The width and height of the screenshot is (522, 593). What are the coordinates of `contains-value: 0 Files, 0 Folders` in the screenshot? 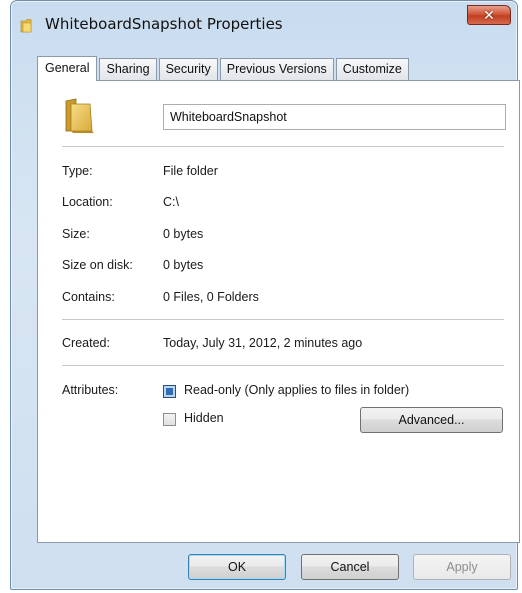 It's located at (211, 297).